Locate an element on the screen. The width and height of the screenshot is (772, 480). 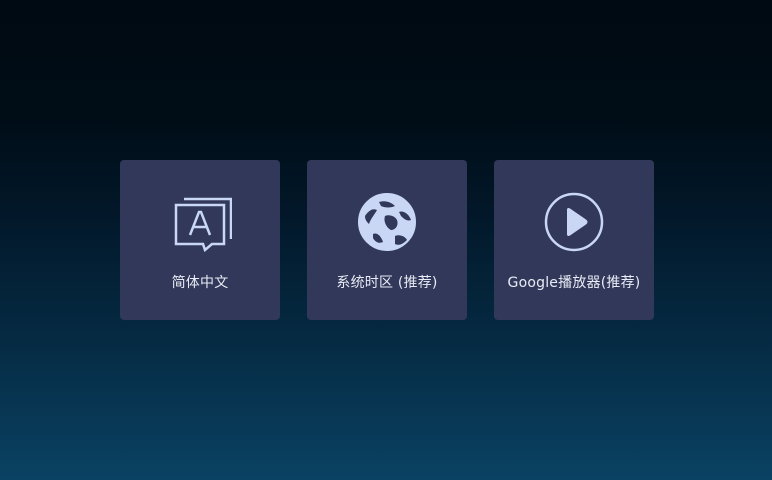
play-circle-icon is located at coordinates (574, 222).